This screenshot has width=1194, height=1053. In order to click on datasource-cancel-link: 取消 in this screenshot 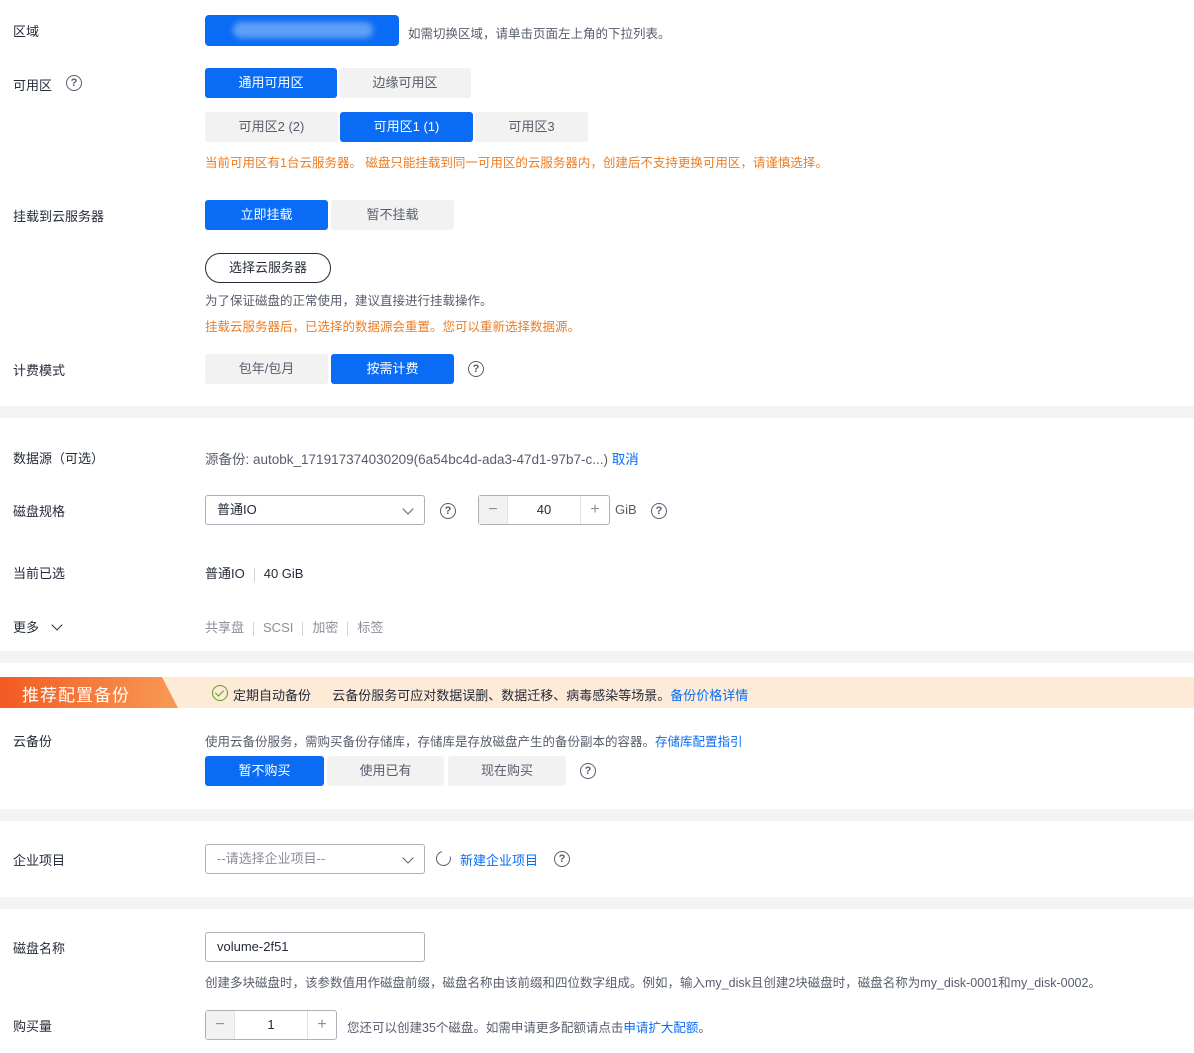, I will do `click(625, 459)`.